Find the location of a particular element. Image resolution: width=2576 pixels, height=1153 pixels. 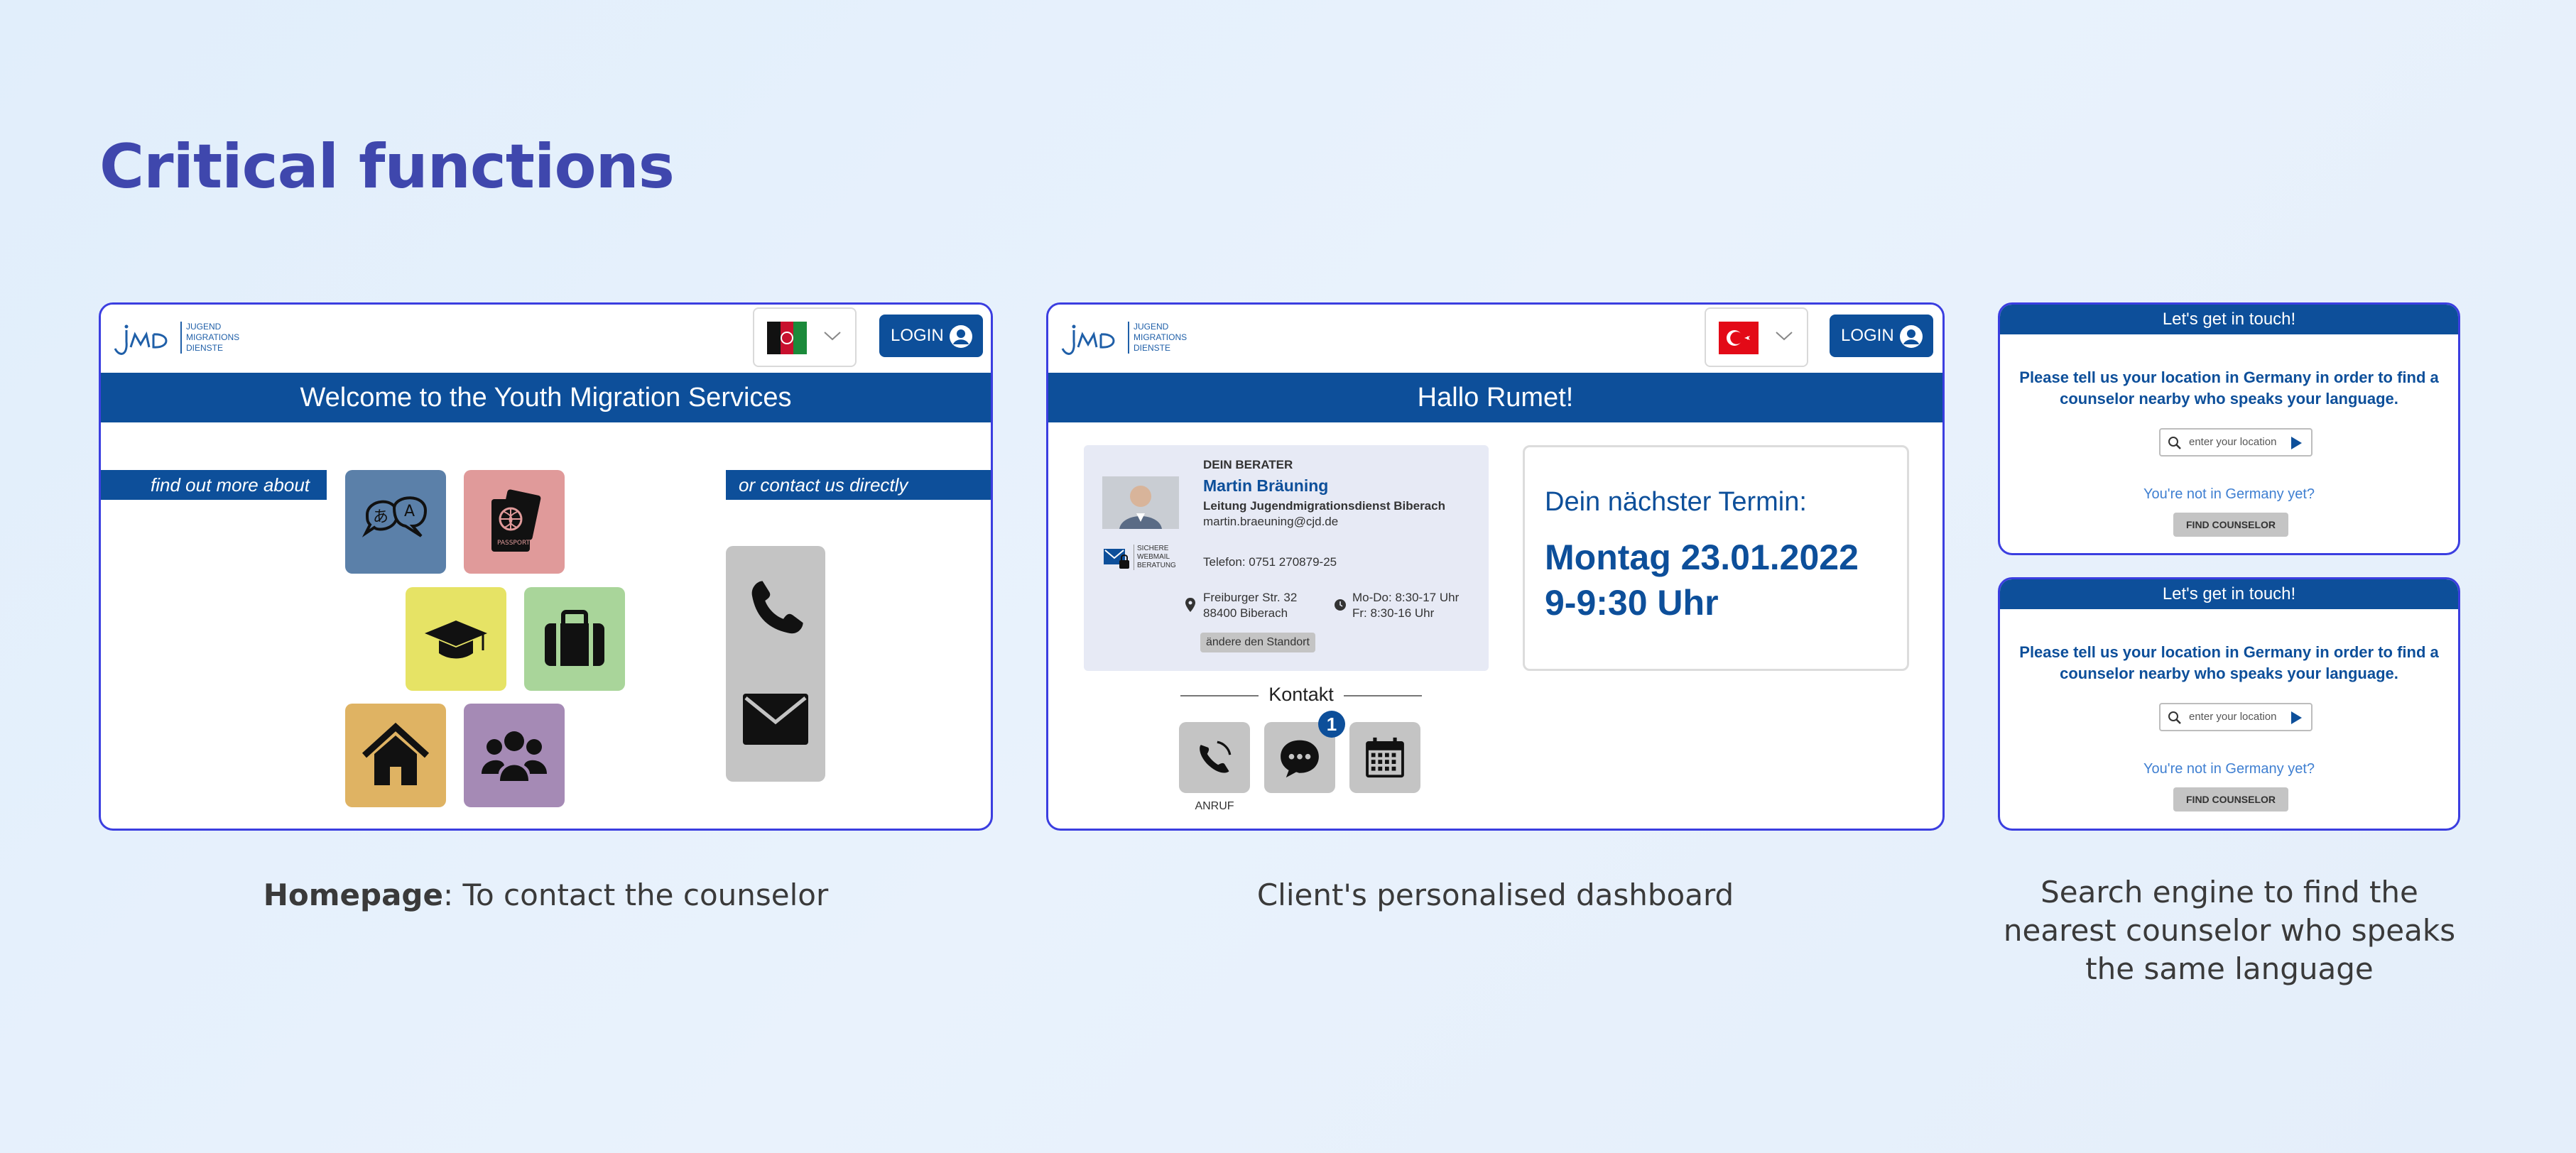

calendar-icon is located at coordinates (1385, 758).